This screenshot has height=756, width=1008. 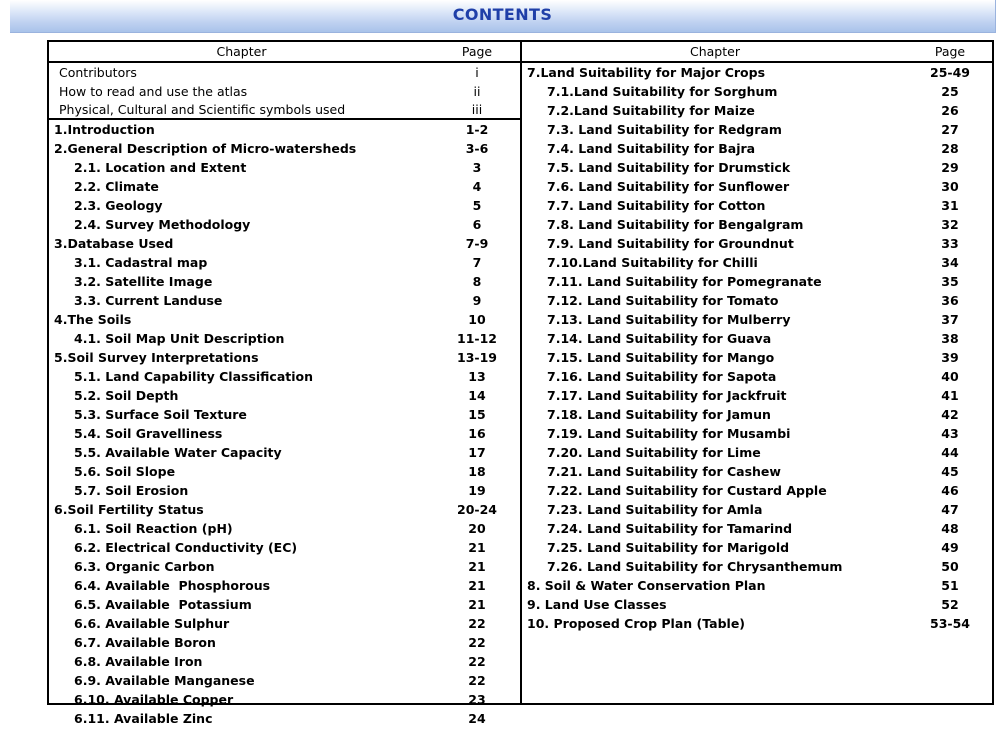 What do you see at coordinates (284, 72) in the screenshot?
I see `toc-entry: Contributors i` at bounding box center [284, 72].